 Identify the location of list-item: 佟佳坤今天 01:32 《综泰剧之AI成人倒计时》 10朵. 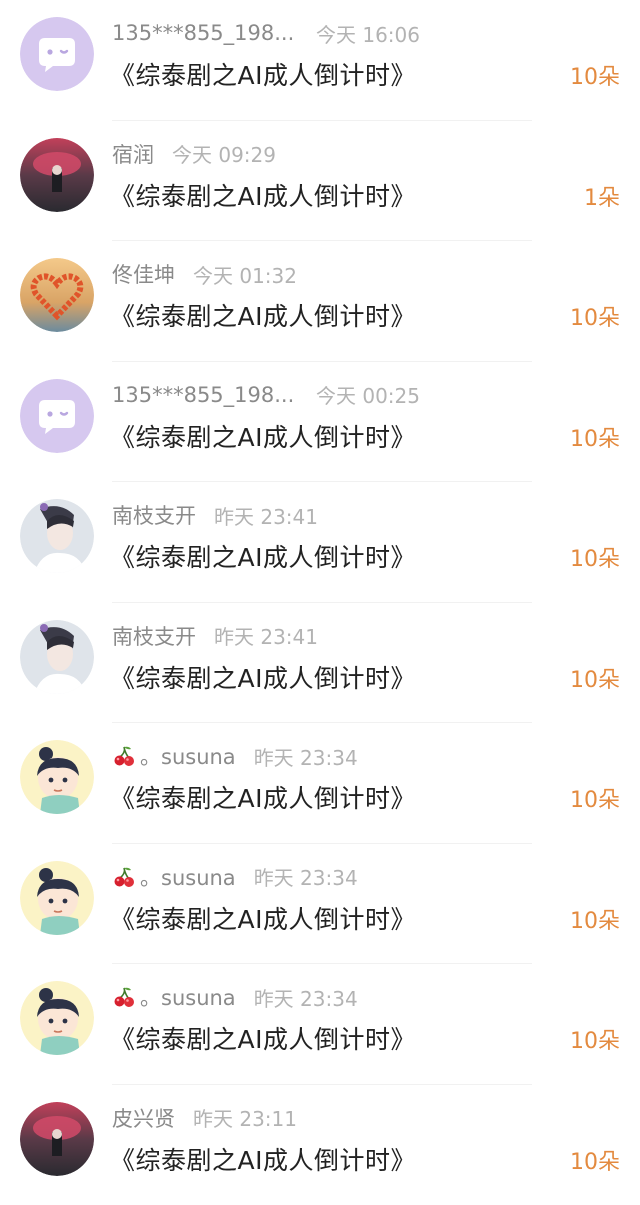
(320, 301).